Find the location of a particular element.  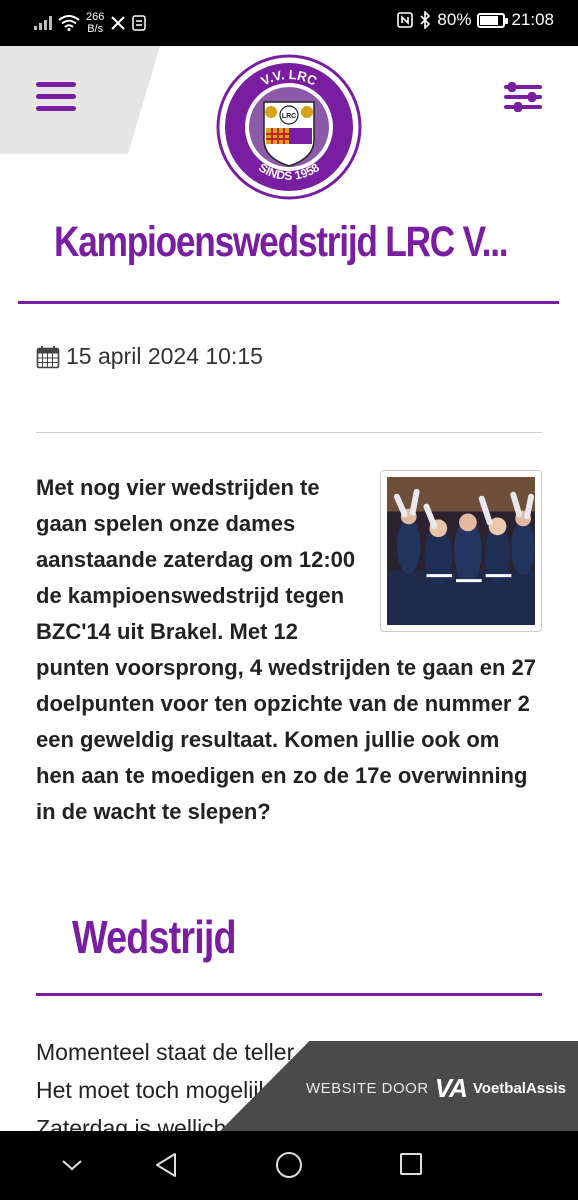

status-left: 266 B/s is located at coordinates (90, 23).